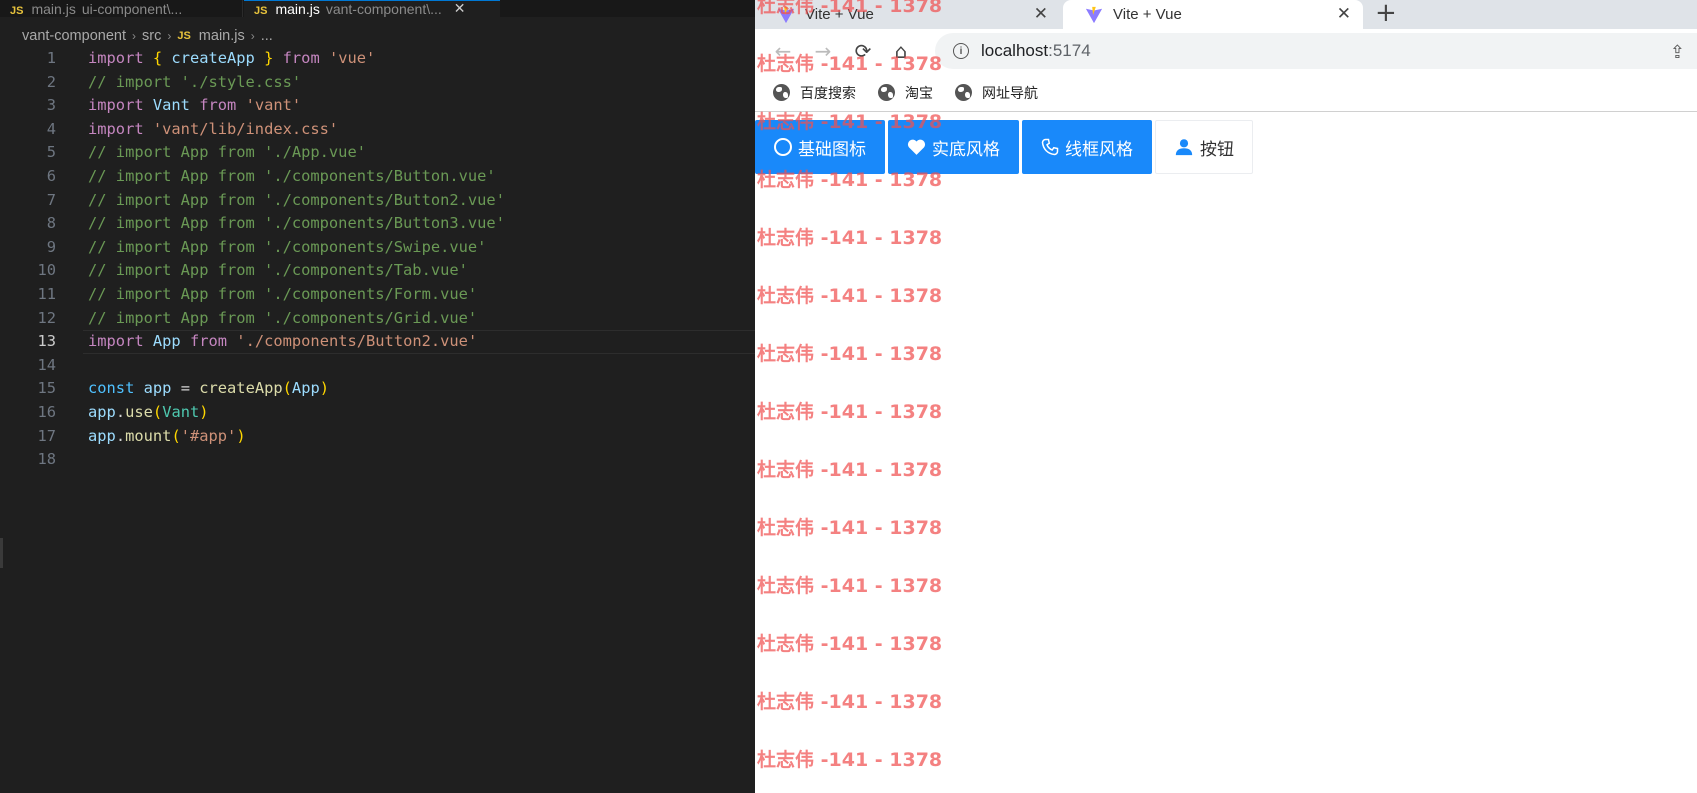 Image resolution: width=1697 pixels, height=793 pixels. I want to click on bookmark-item: 百度搜索, so click(814, 93).